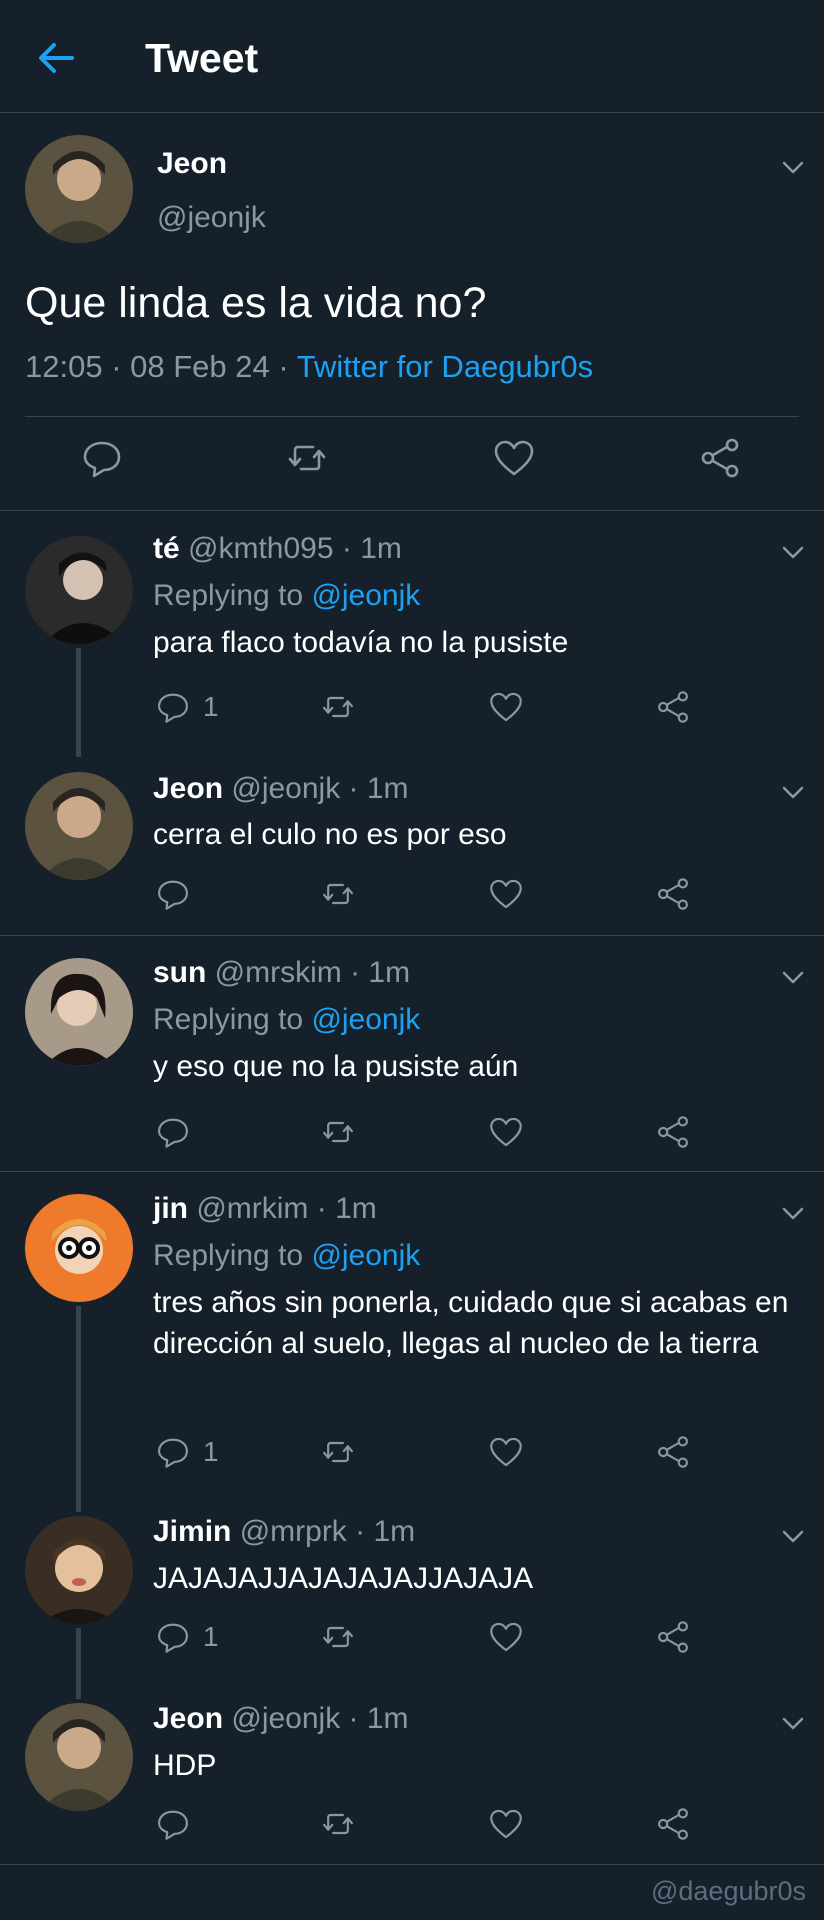 The height and width of the screenshot is (1920, 824). Describe the element at coordinates (79, 1012) in the screenshot. I see `avatar-sun` at that location.